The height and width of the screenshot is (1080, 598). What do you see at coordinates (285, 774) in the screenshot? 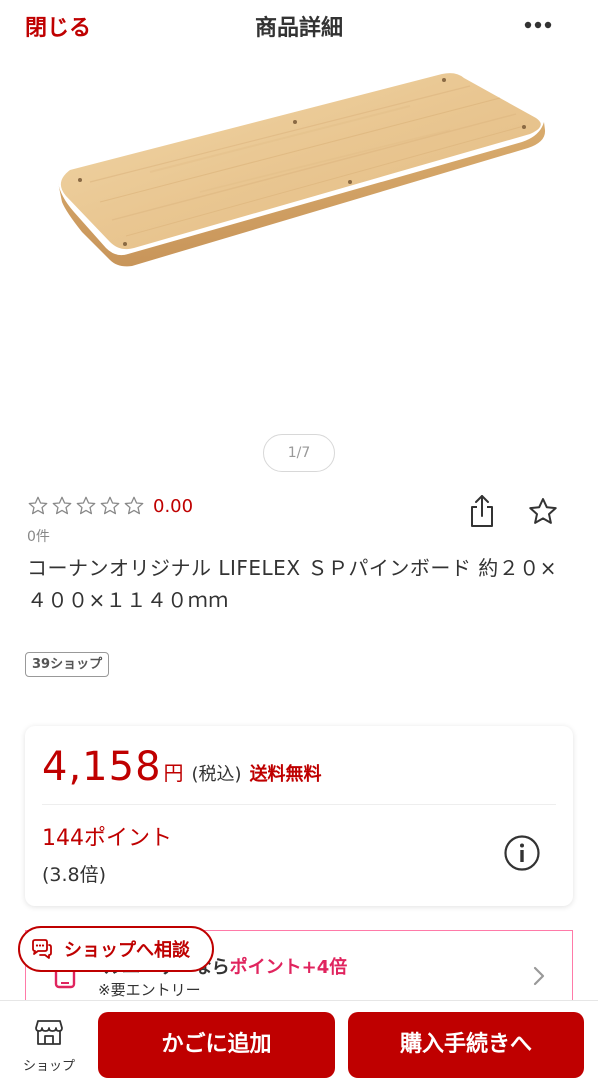
I see `free-shipping-label: 送料無料` at bounding box center [285, 774].